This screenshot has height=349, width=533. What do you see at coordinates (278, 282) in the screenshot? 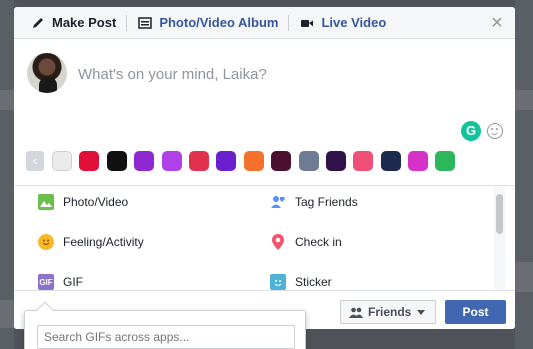
I see `sticker-icon` at bounding box center [278, 282].